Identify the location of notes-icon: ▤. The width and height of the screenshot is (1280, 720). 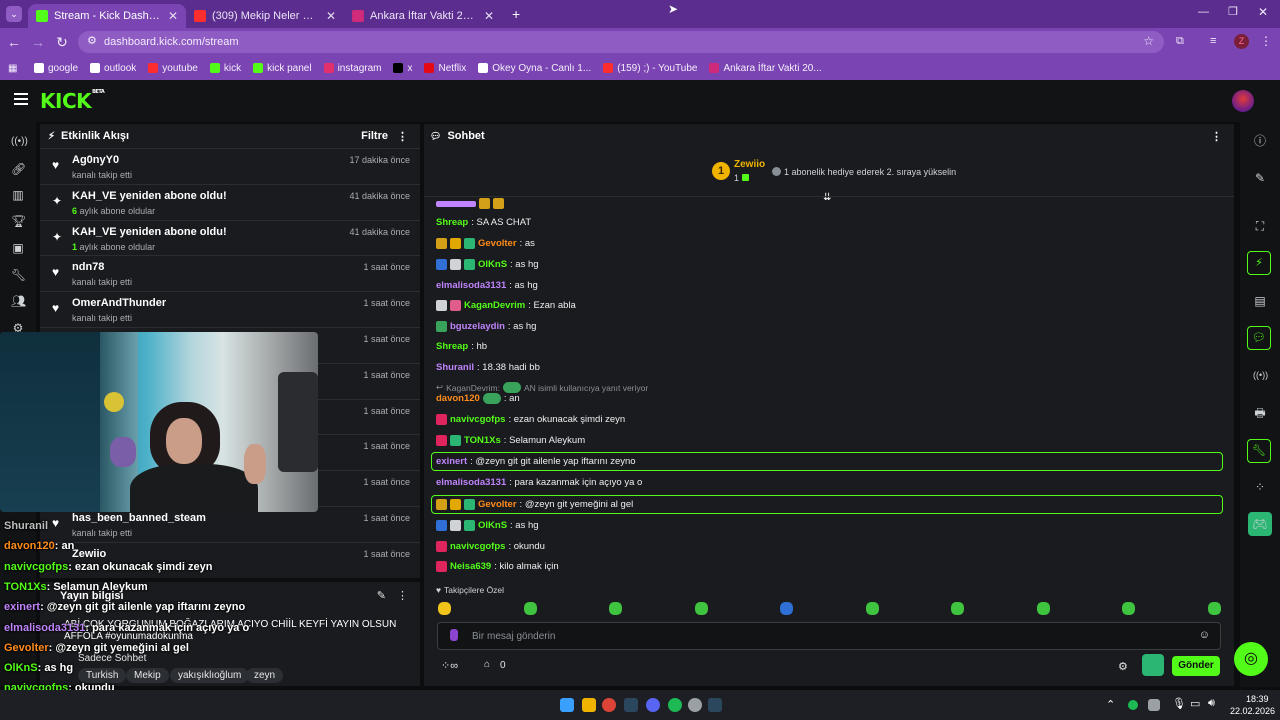
(1260, 301).